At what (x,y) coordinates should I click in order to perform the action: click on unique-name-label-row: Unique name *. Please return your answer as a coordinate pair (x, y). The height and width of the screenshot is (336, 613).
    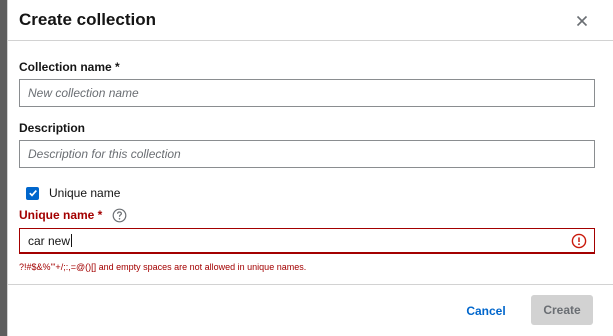
    Looking at the image, I should click on (73, 215).